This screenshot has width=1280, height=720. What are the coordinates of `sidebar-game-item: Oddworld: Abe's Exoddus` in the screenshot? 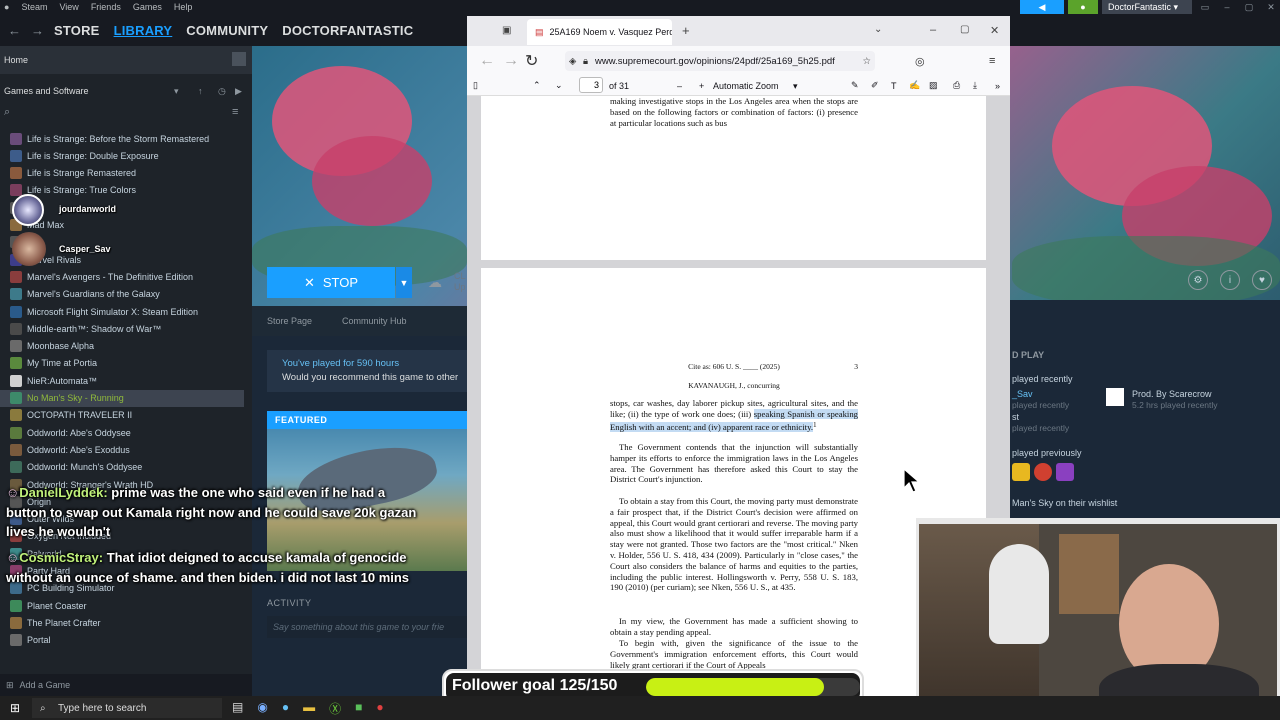 It's located at (122, 449).